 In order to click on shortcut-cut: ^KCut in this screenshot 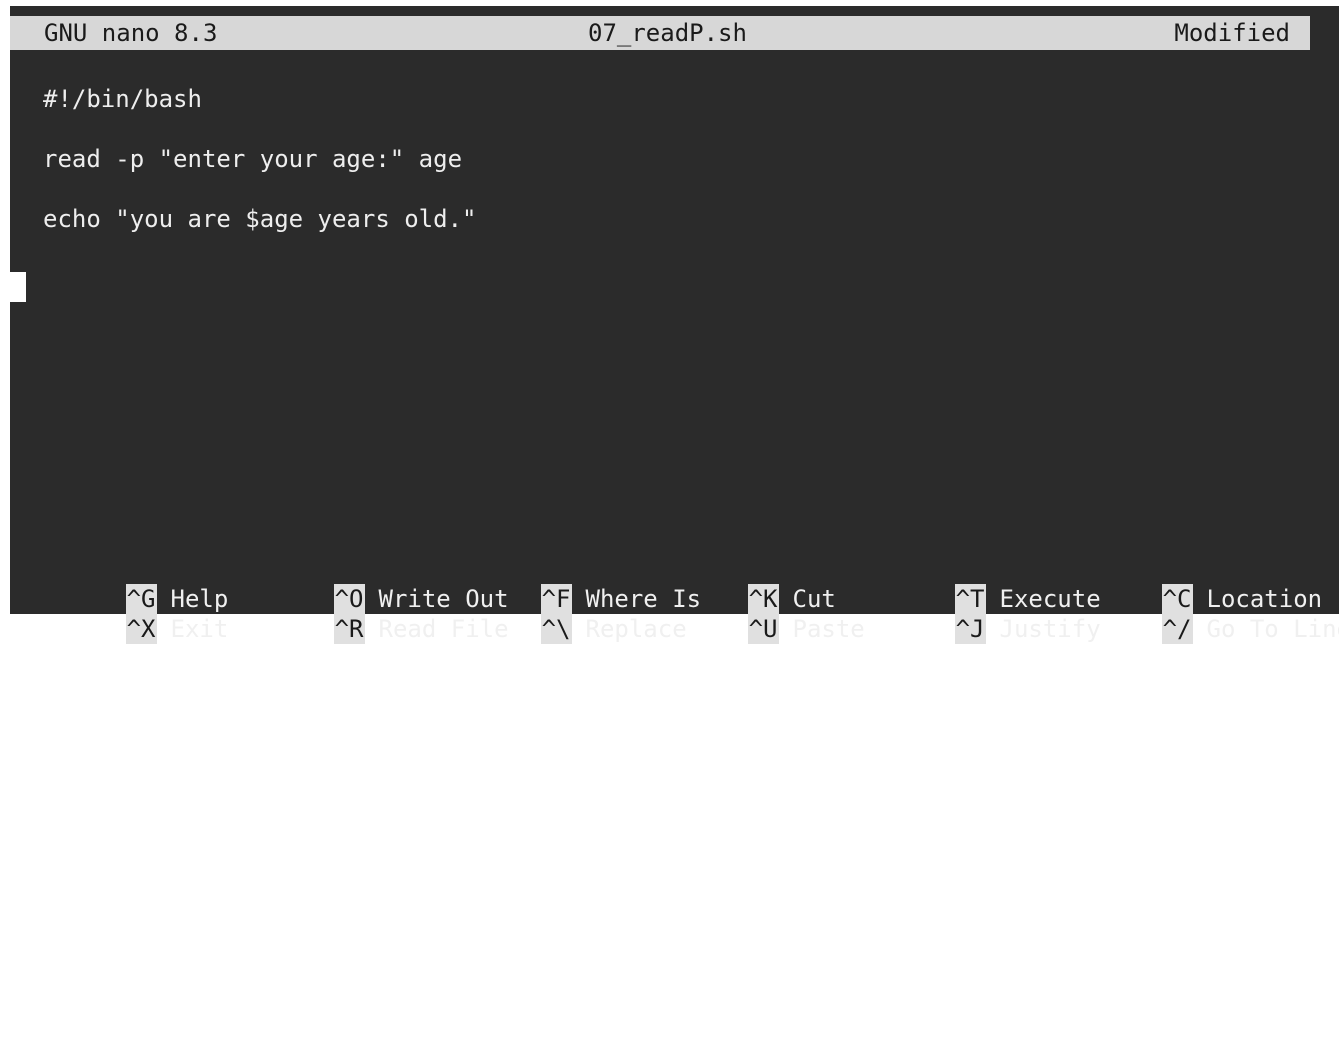, I will do `click(734, 569)`.